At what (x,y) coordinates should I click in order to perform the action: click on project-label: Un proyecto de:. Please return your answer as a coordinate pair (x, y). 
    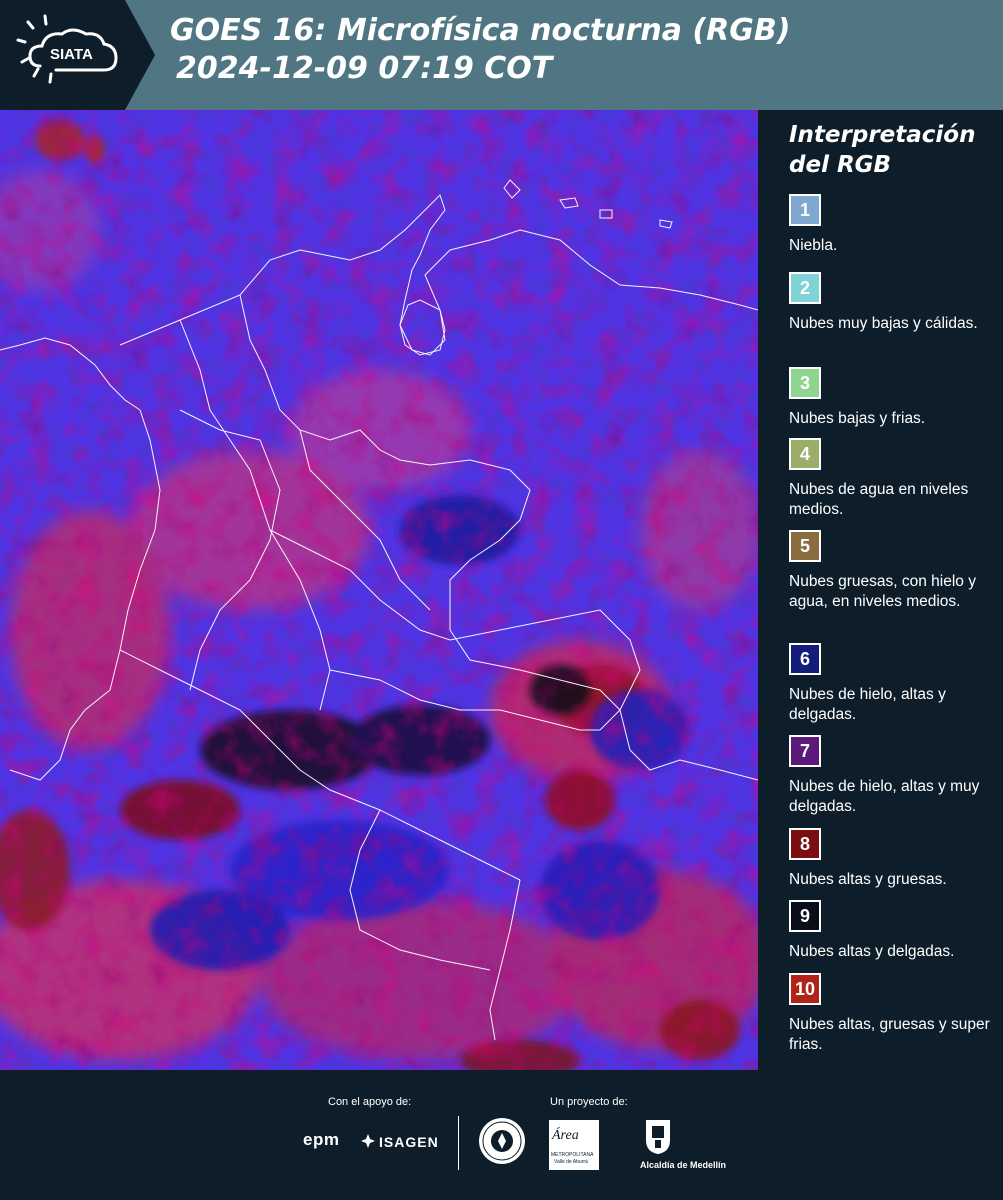
    Looking at the image, I should click on (589, 1102).